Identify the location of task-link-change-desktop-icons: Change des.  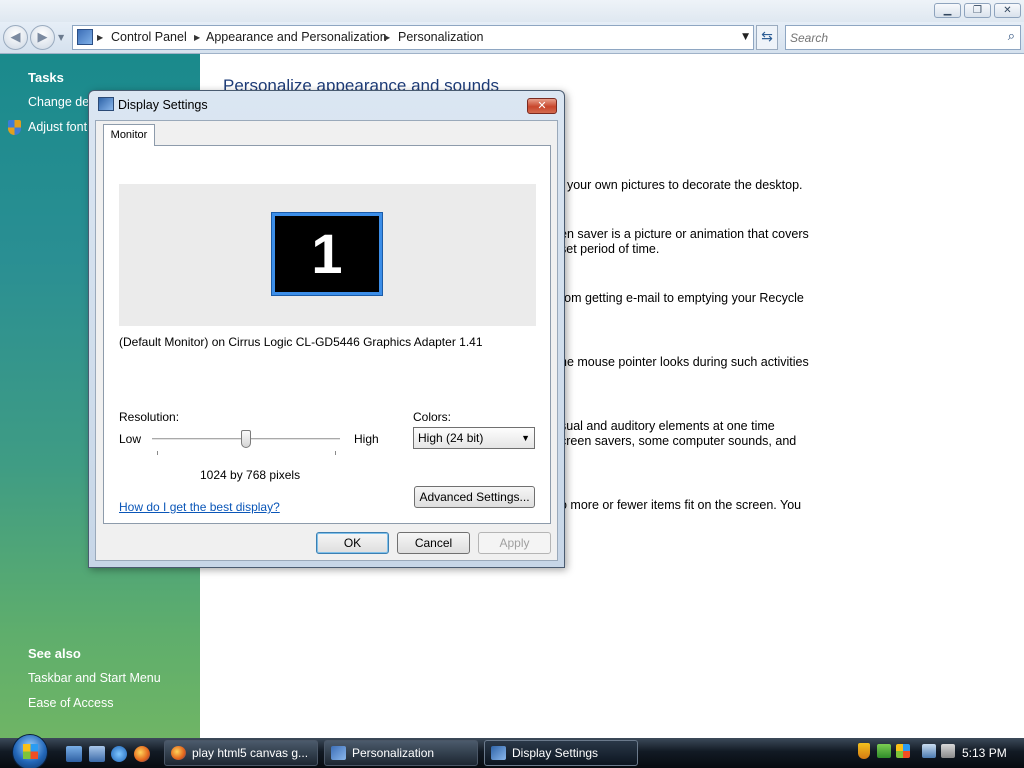
(61, 102).